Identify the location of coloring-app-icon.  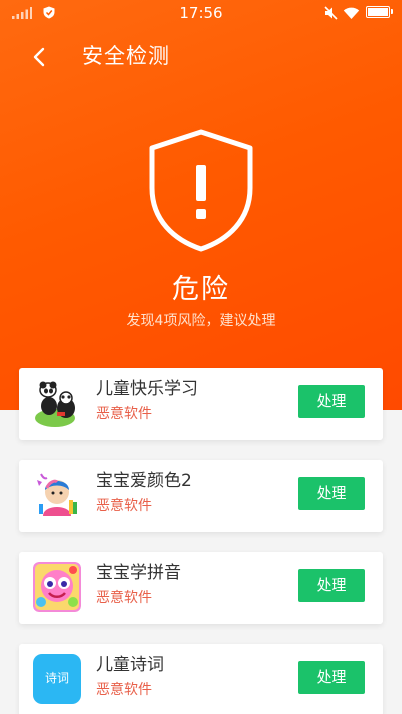
(57, 495).